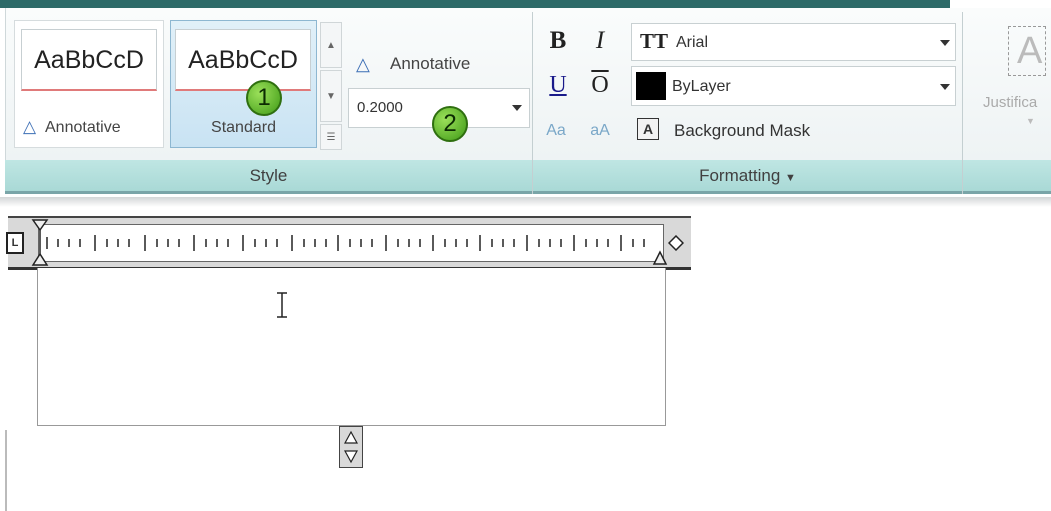 The width and height of the screenshot is (1051, 511). What do you see at coordinates (654, 41) in the screenshot?
I see `truetype-font-icon: TT` at bounding box center [654, 41].